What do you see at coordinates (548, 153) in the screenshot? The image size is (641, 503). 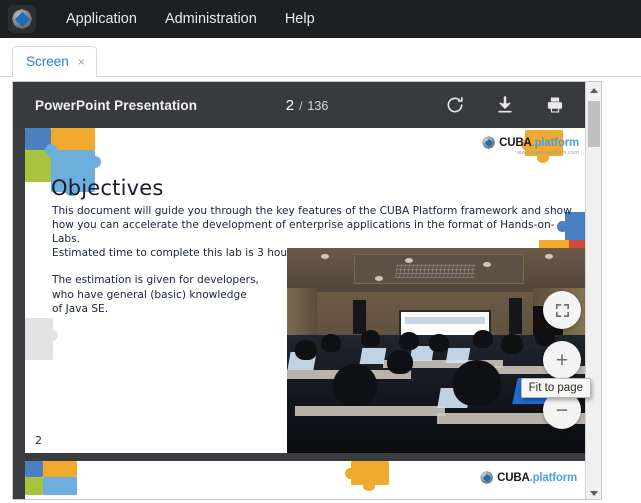 I see `cuba-brand-url: www.cuba-platform.com` at bounding box center [548, 153].